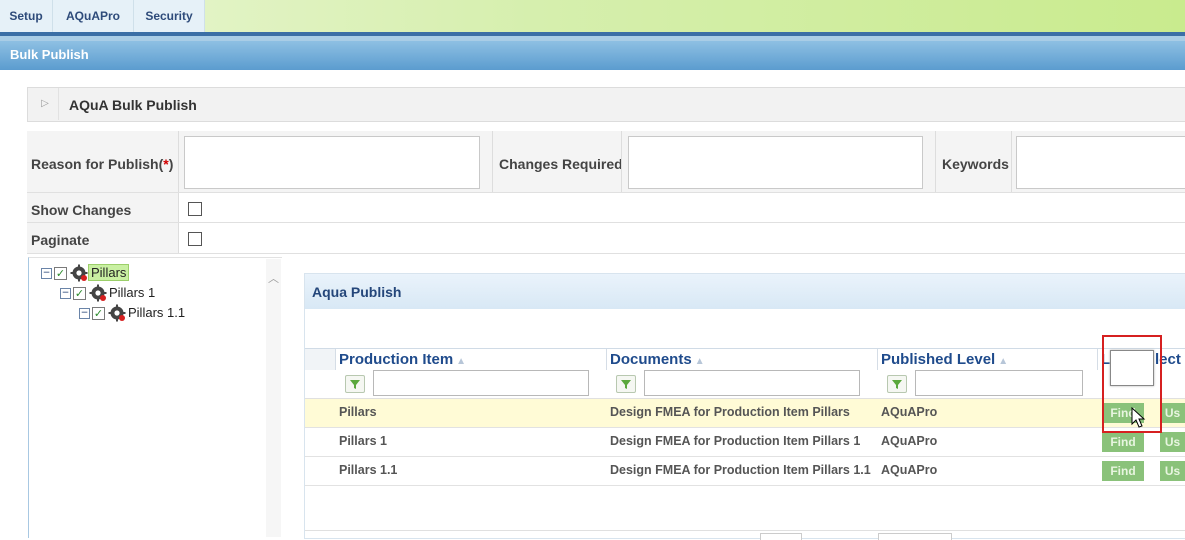  What do you see at coordinates (60, 240) in the screenshot?
I see `paginate-label: Paginate` at bounding box center [60, 240].